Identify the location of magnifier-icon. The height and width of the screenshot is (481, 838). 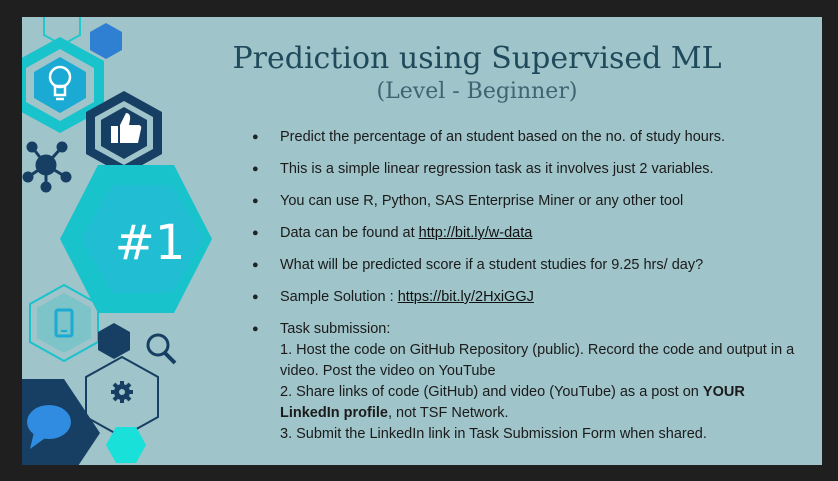
(161, 349).